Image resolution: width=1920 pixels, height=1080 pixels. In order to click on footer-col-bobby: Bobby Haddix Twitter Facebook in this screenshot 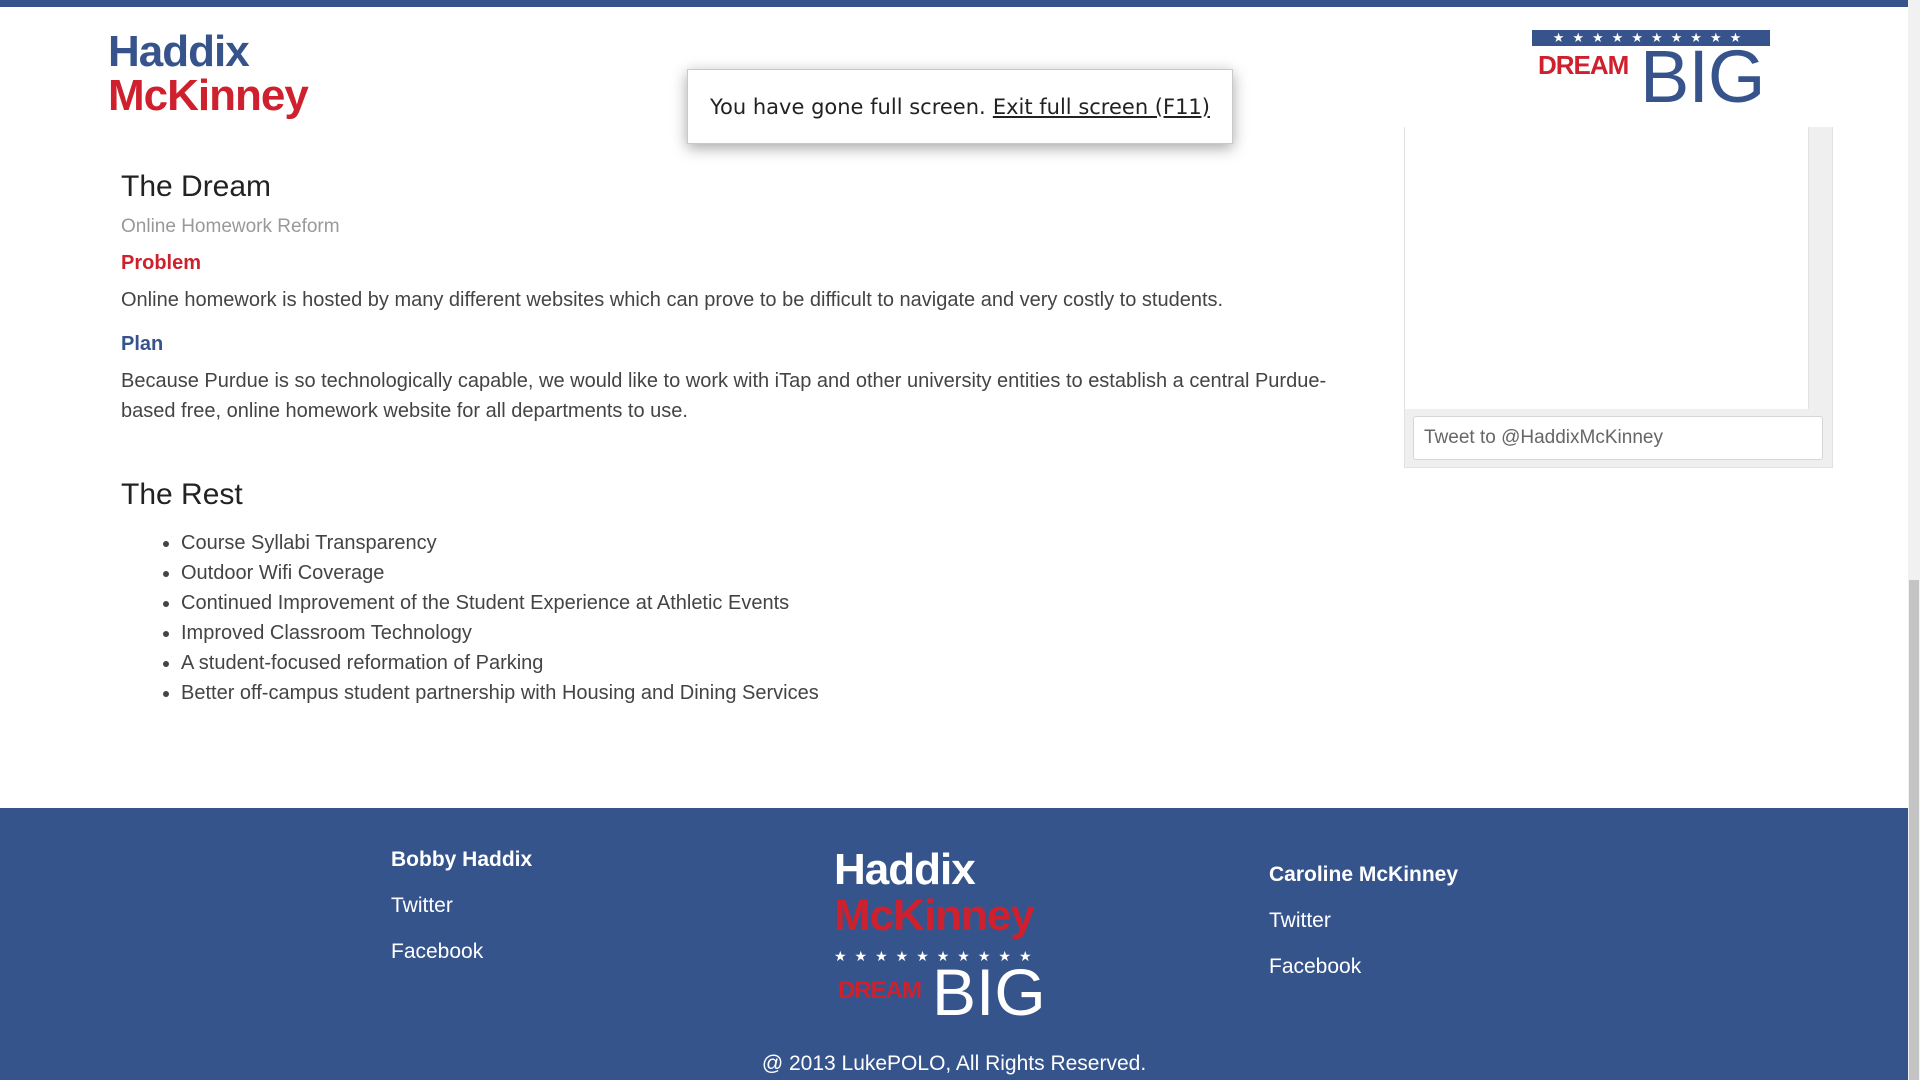, I will do `click(461, 906)`.